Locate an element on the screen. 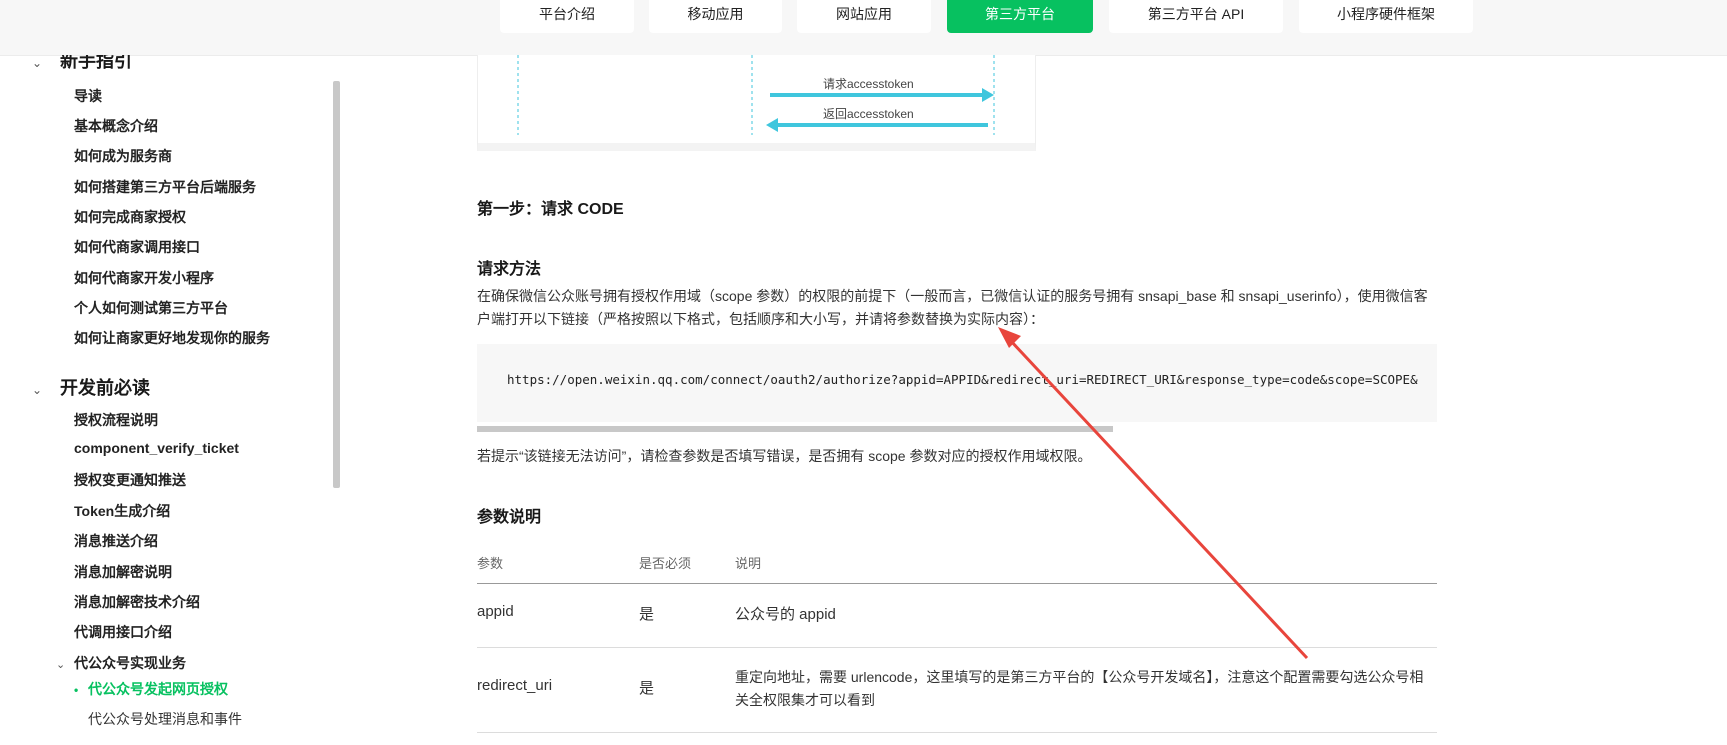 The width and height of the screenshot is (1727, 745). sidebar-item-verify-ticket: component_verify_ticket is located at coordinates (156, 448).